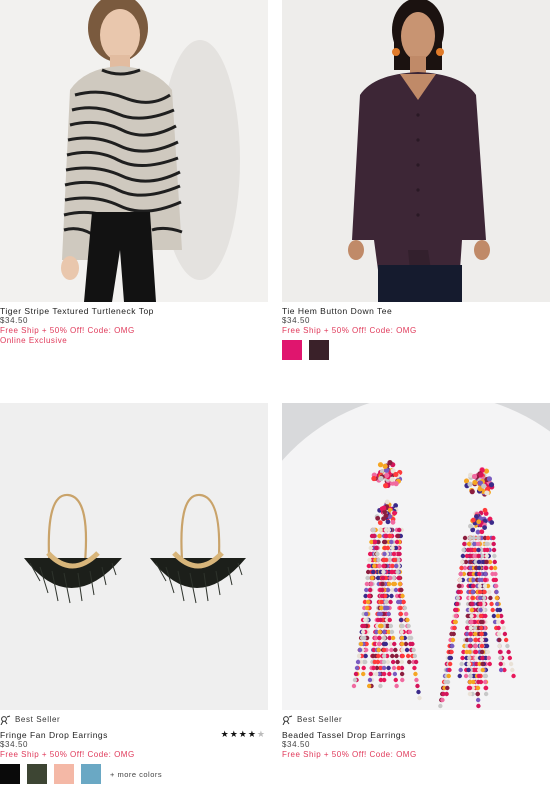 The height and width of the screenshot is (788, 550). What do you see at coordinates (416, 311) in the screenshot?
I see `product-name: Tie Hem Button Down Tee` at bounding box center [416, 311].